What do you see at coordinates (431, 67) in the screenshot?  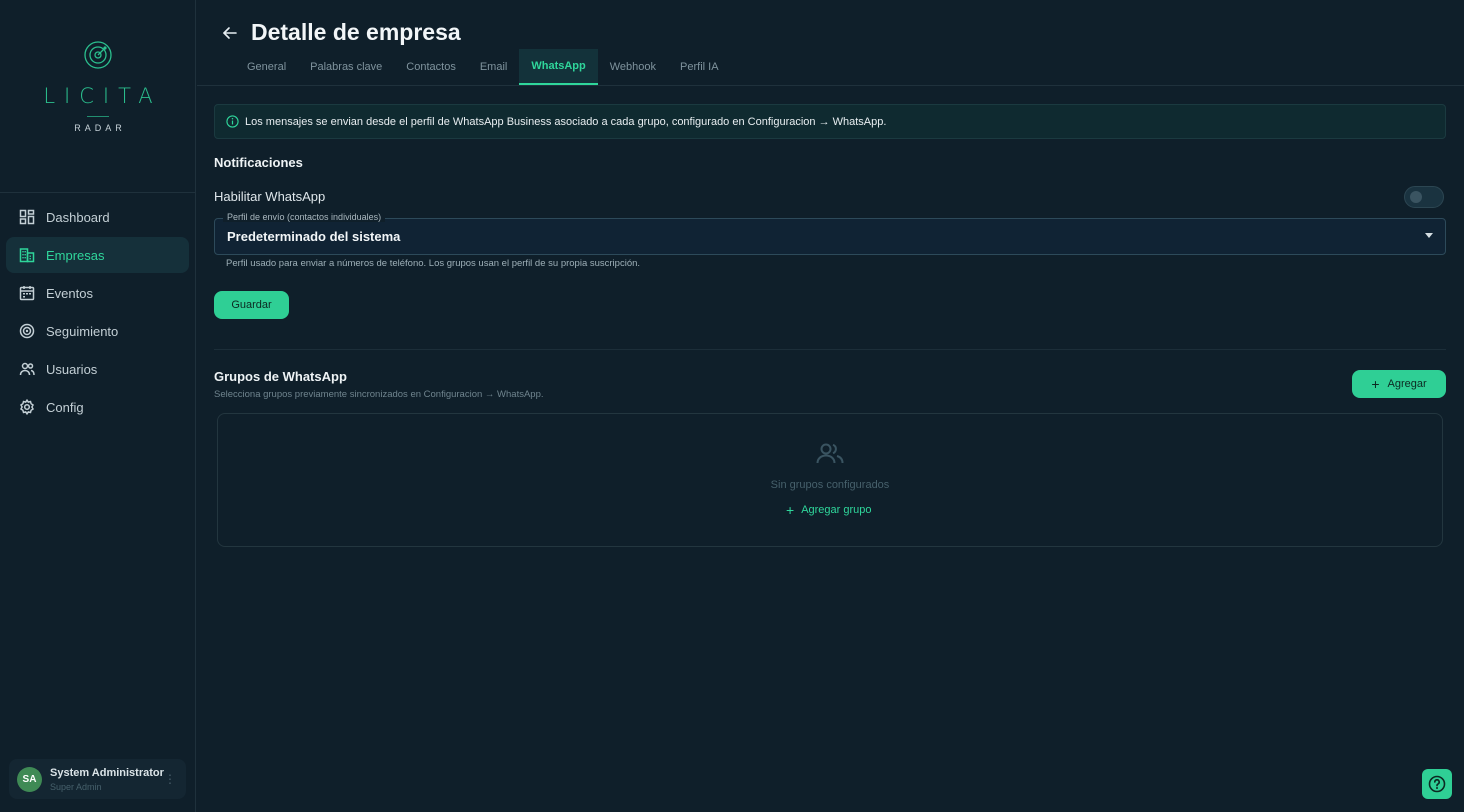 I see `tab-contactos: Contactos` at bounding box center [431, 67].